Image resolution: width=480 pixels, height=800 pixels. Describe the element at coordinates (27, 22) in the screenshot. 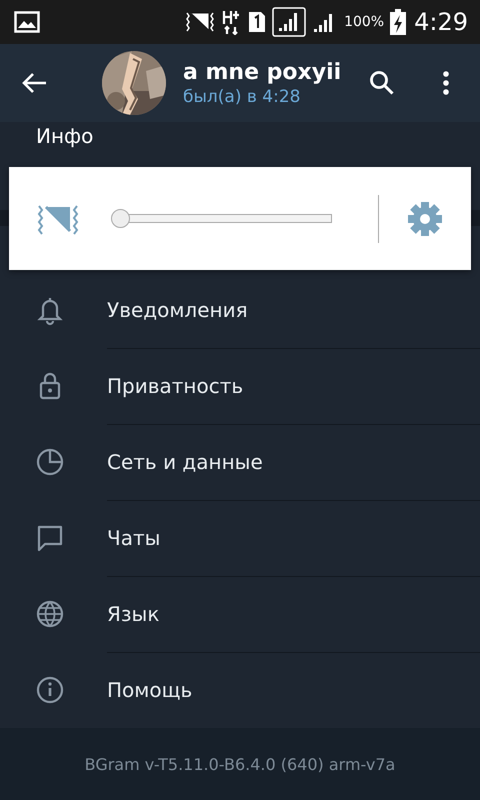

I see `image-icon` at that location.